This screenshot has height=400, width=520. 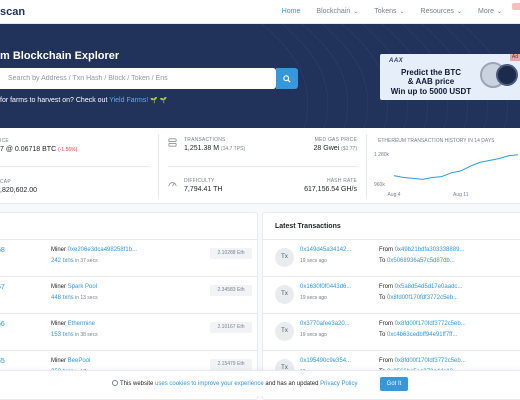 I want to click on ad-headline-1: Predict the BTC, so click(x=430, y=72).